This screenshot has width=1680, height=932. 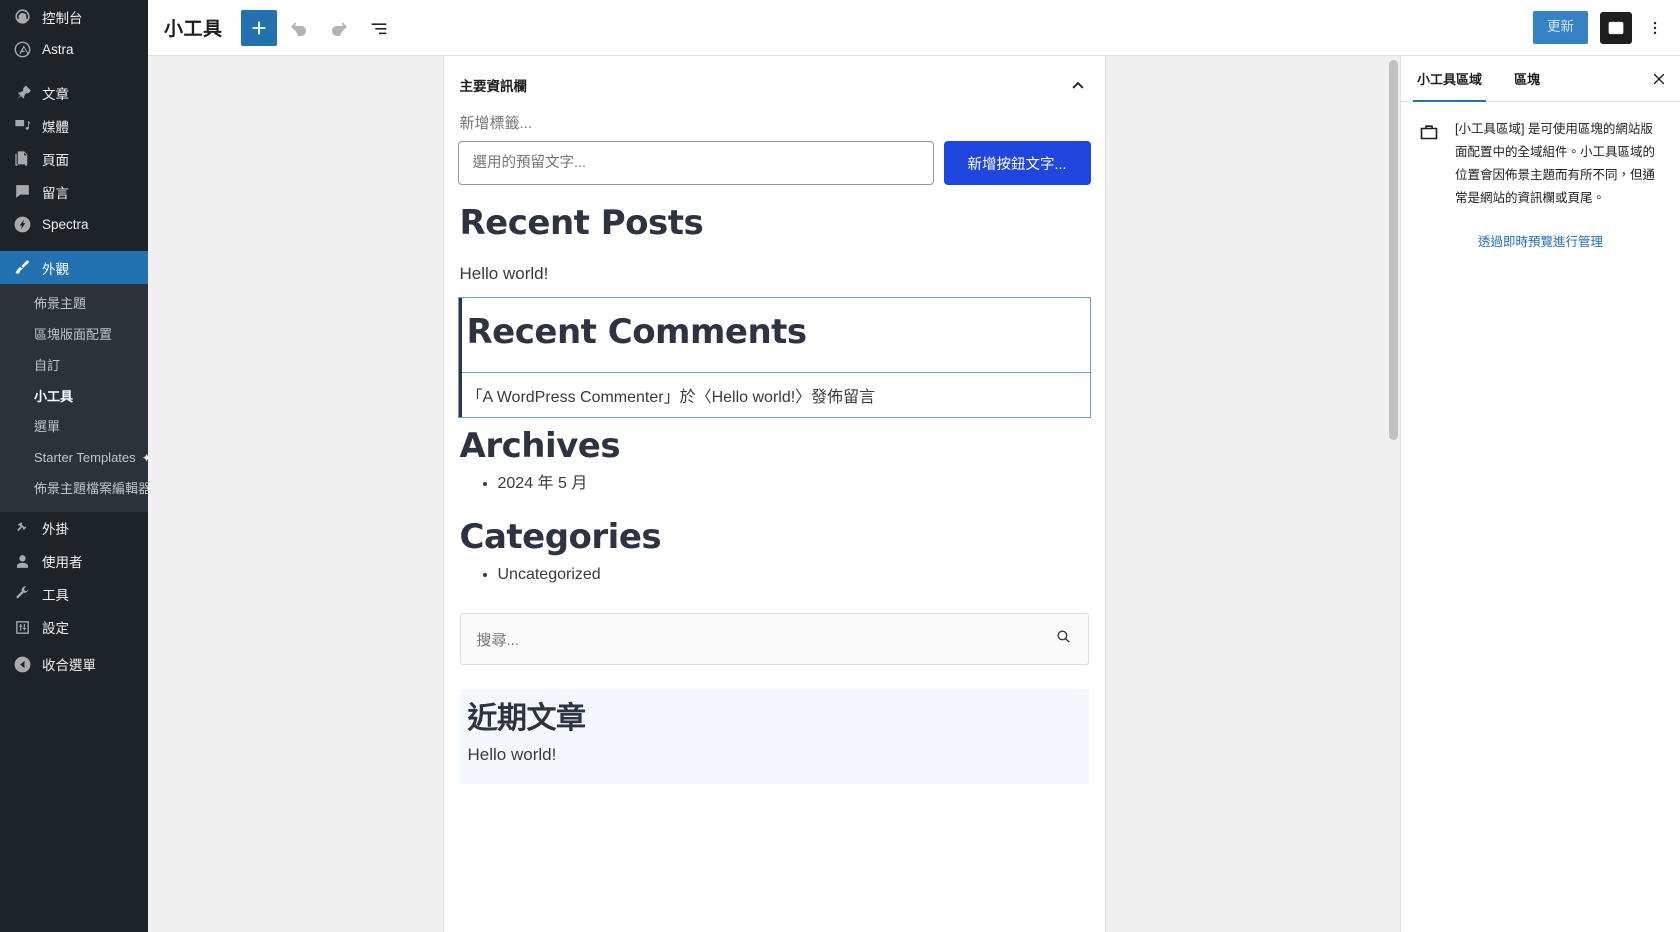 What do you see at coordinates (69, 666) in the screenshot?
I see `collapse-menu-label: 收合選單` at bounding box center [69, 666].